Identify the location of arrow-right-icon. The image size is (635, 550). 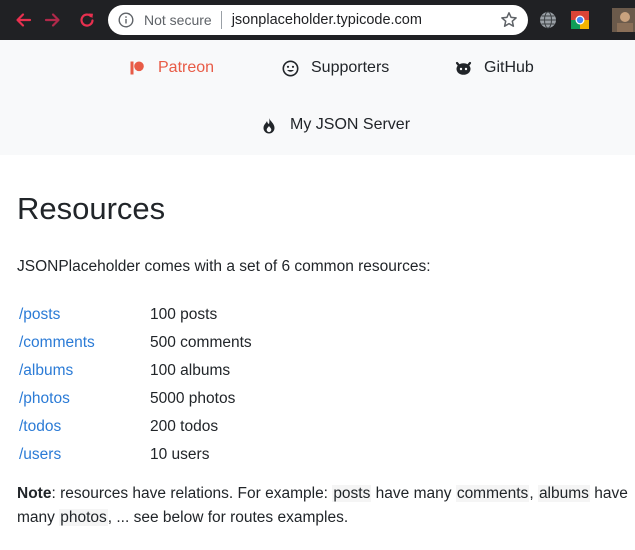
(53, 20).